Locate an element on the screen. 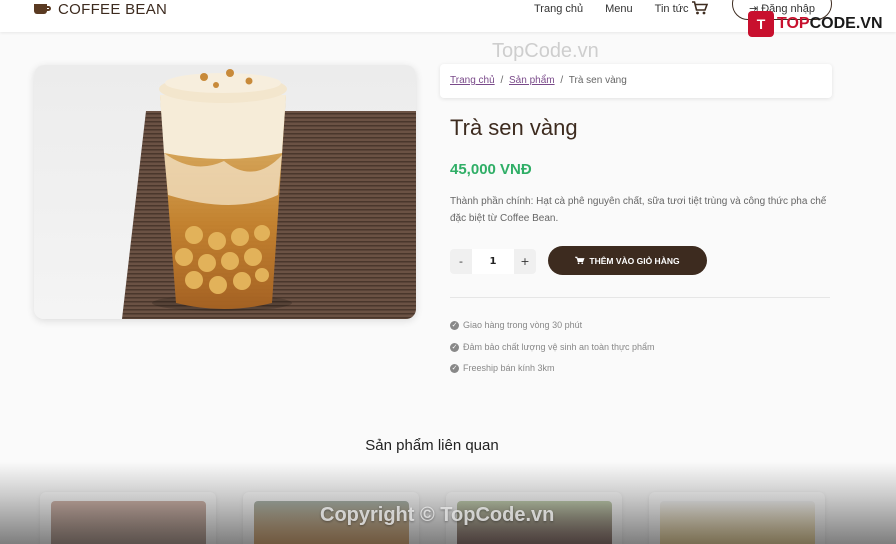 Image resolution: width=896 pixels, height=544 pixels. brand-logo: COFFEE BEAN is located at coordinates (100, 9).